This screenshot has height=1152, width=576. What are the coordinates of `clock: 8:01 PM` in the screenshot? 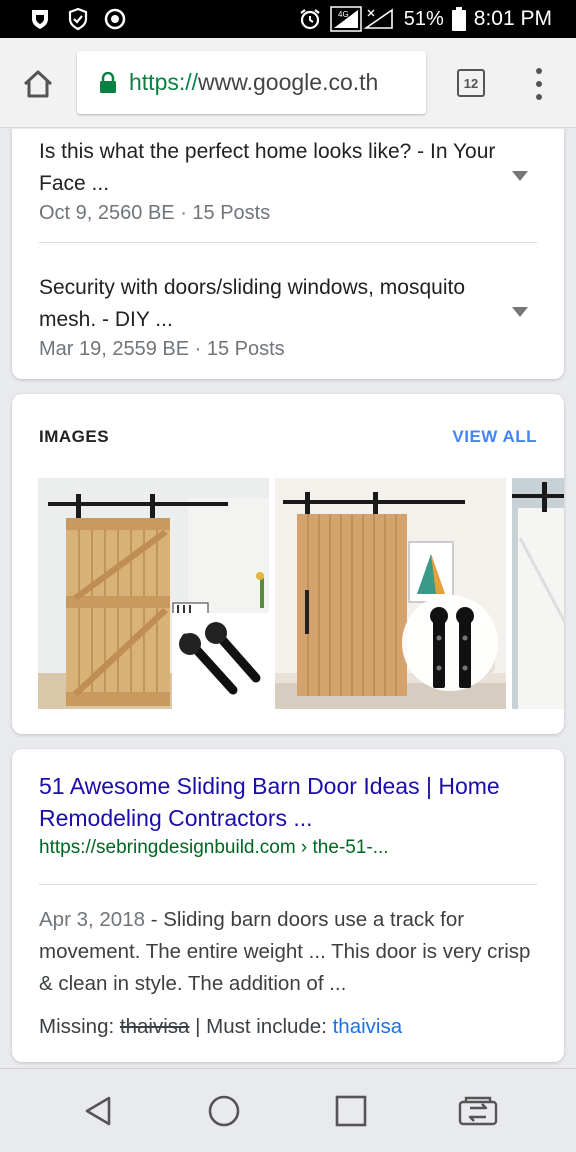 It's located at (512, 18).